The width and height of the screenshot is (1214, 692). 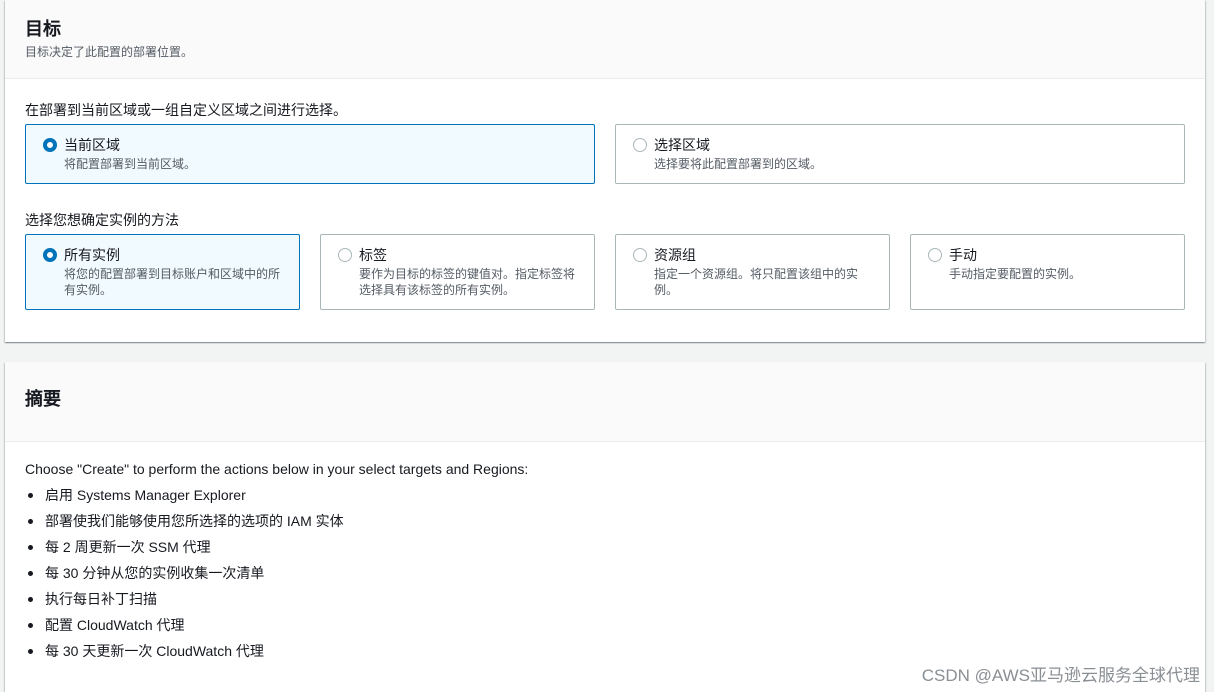 I want to click on instance-option-all: 所有实例 将您的配置部署到目标账户和区域中的所有实例。, so click(x=162, y=272).